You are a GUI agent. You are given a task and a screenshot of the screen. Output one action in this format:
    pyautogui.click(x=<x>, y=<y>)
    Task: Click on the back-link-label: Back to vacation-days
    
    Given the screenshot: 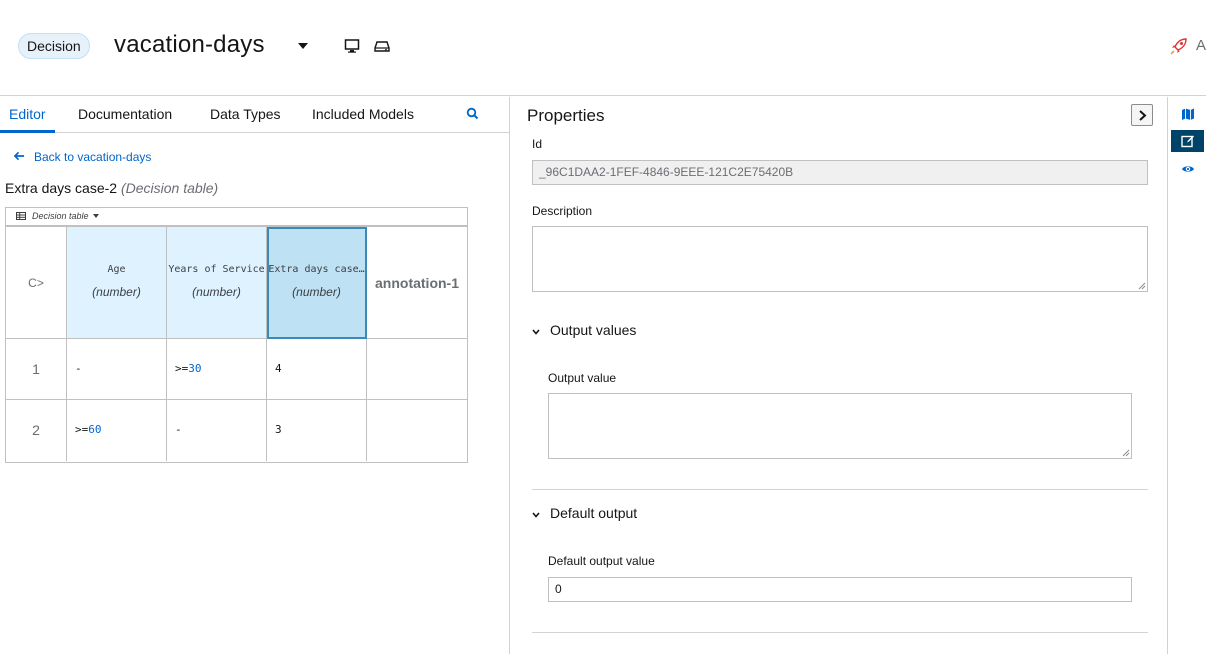 What is the action you would take?
    pyautogui.click(x=93, y=157)
    